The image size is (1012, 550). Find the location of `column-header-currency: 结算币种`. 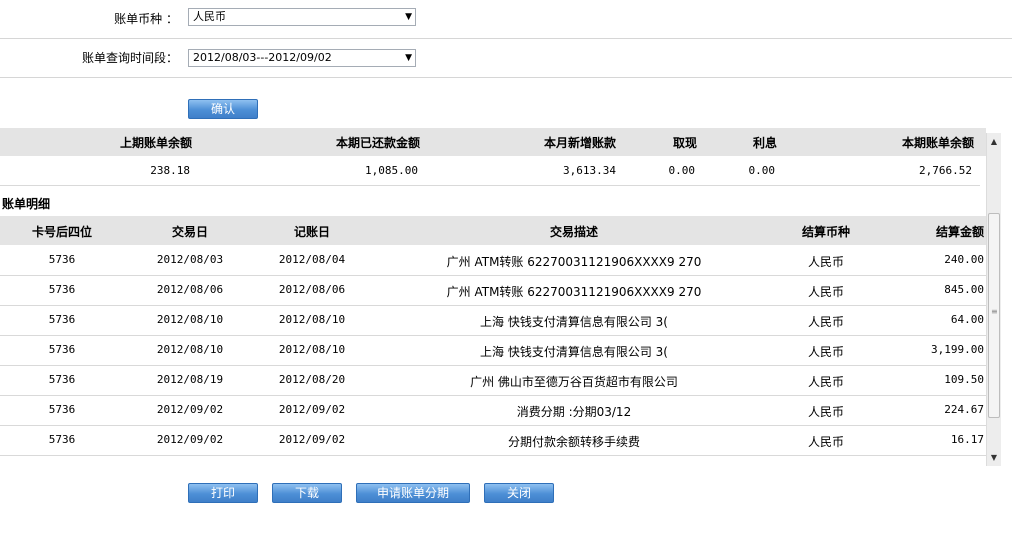

column-header-currency: 结算币种 is located at coordinates (825, 232).